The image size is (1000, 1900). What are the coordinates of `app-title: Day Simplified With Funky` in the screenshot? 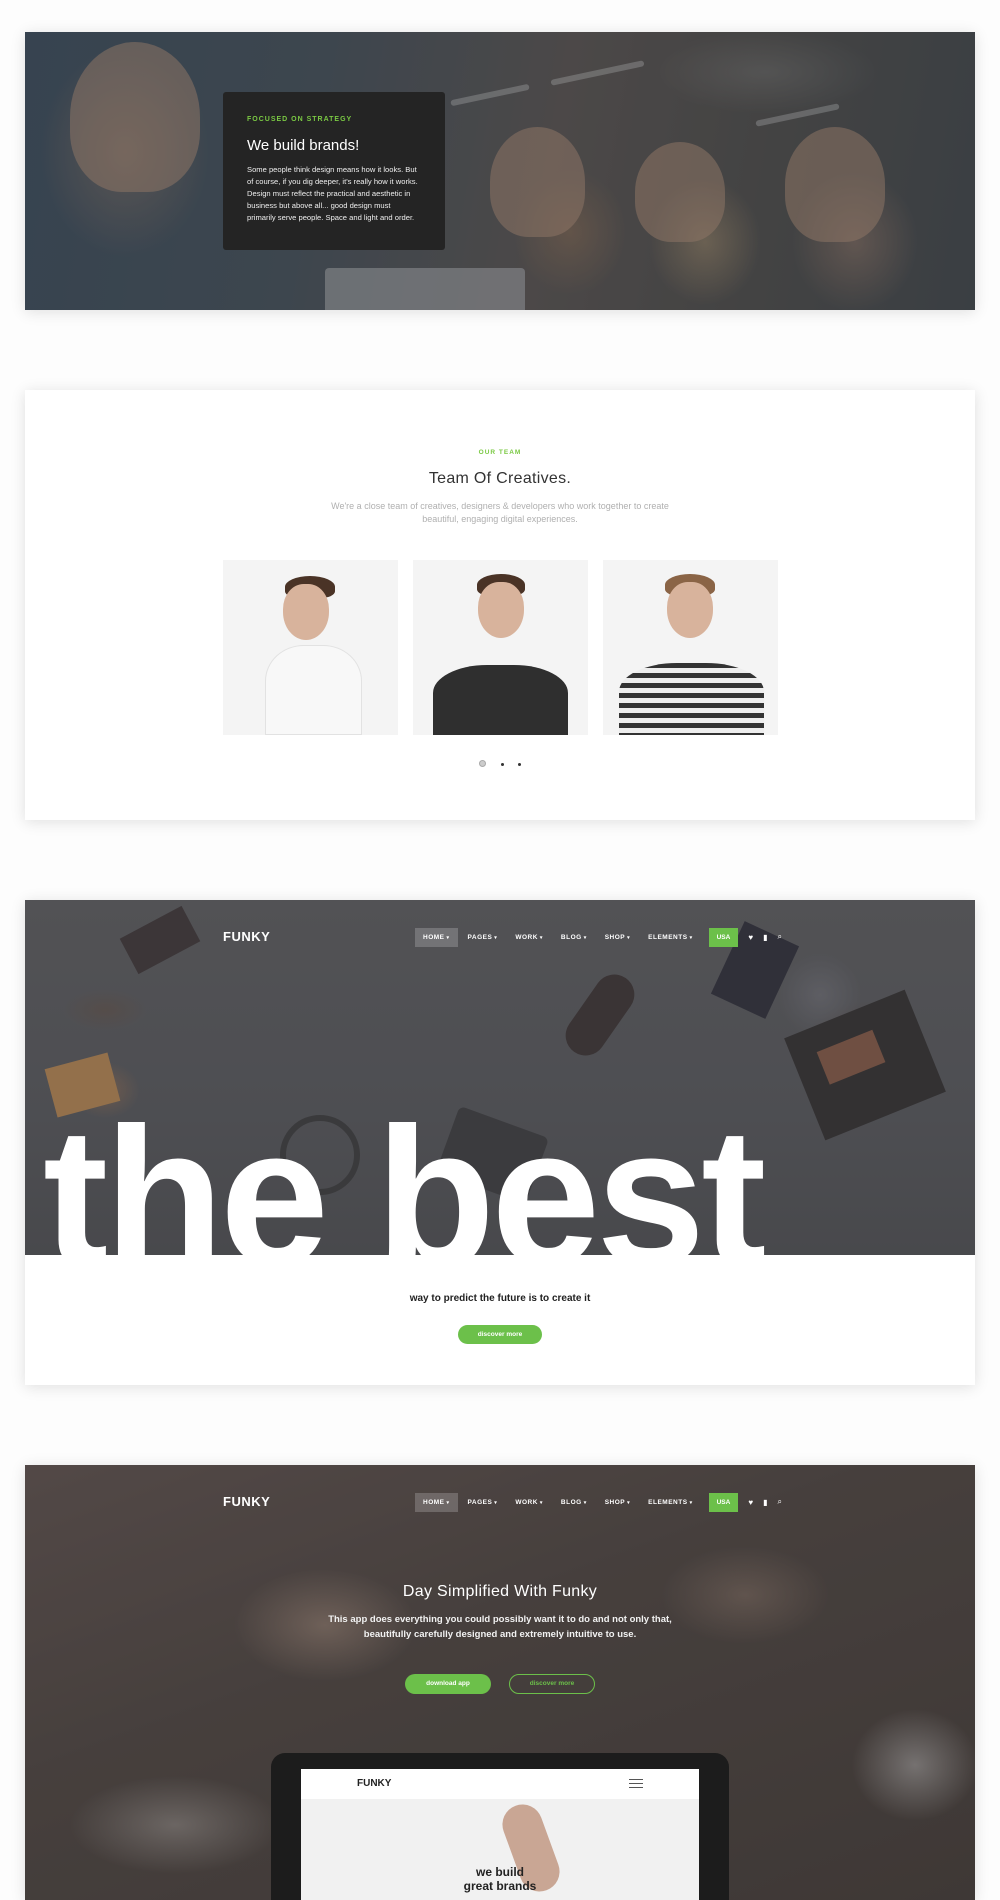 It's located at (500, 1591).